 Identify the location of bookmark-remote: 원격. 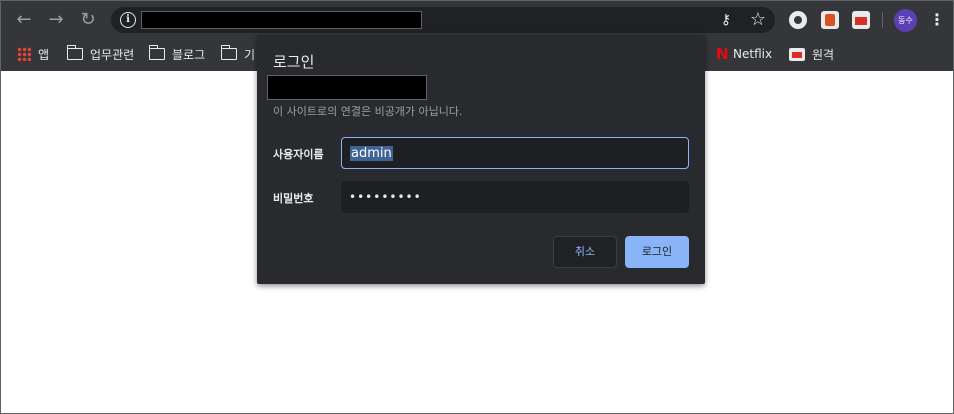
(811, 54).